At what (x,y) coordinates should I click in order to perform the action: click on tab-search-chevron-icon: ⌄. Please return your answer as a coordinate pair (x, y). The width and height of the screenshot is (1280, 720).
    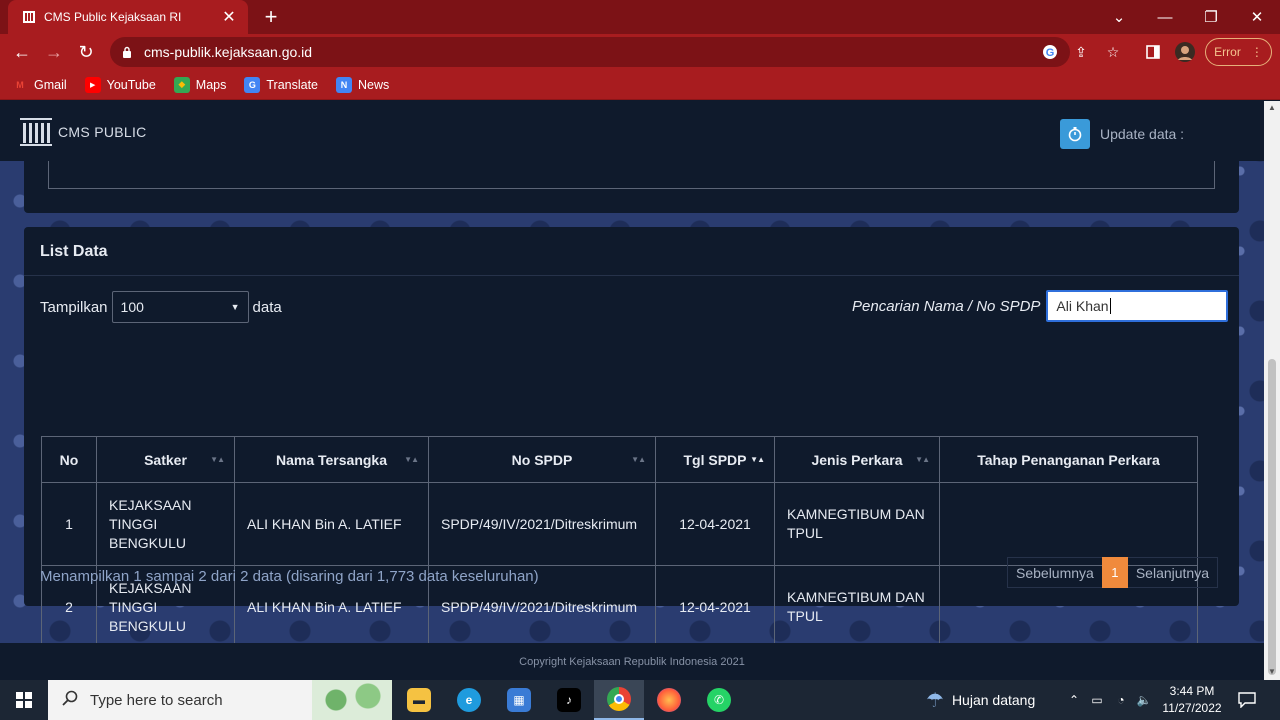
    Looking at the image, I should click on (1119, 17).